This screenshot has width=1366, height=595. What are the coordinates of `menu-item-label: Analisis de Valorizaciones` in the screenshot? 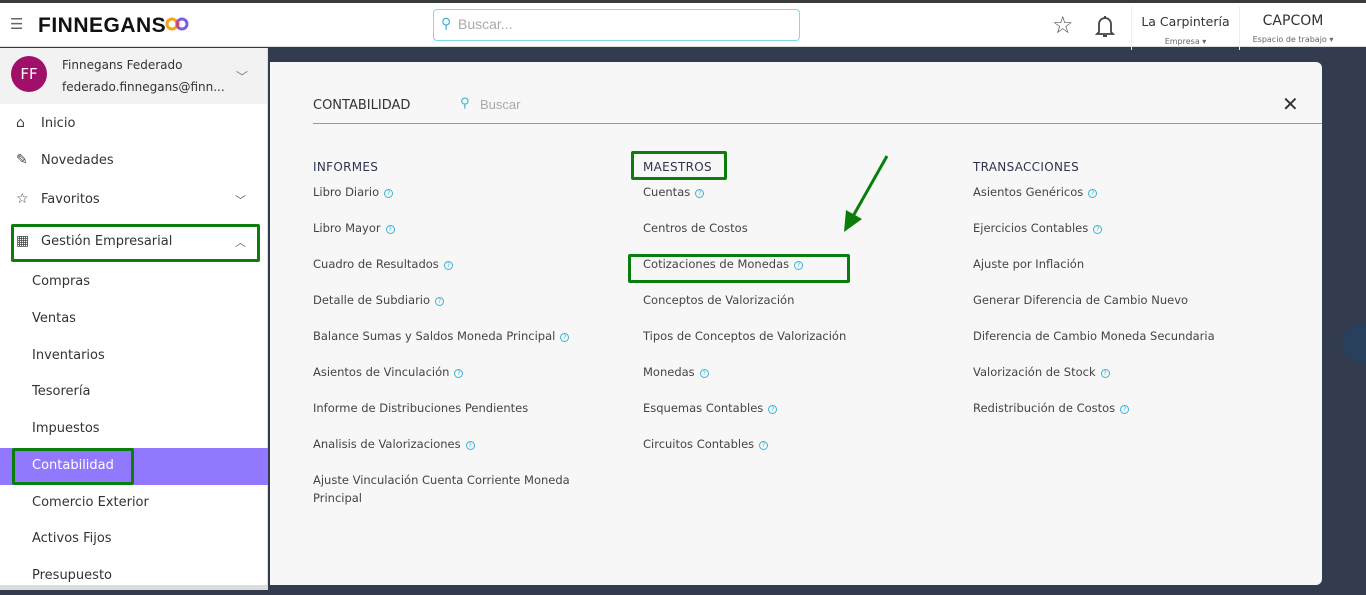 It's located at (387, 444).